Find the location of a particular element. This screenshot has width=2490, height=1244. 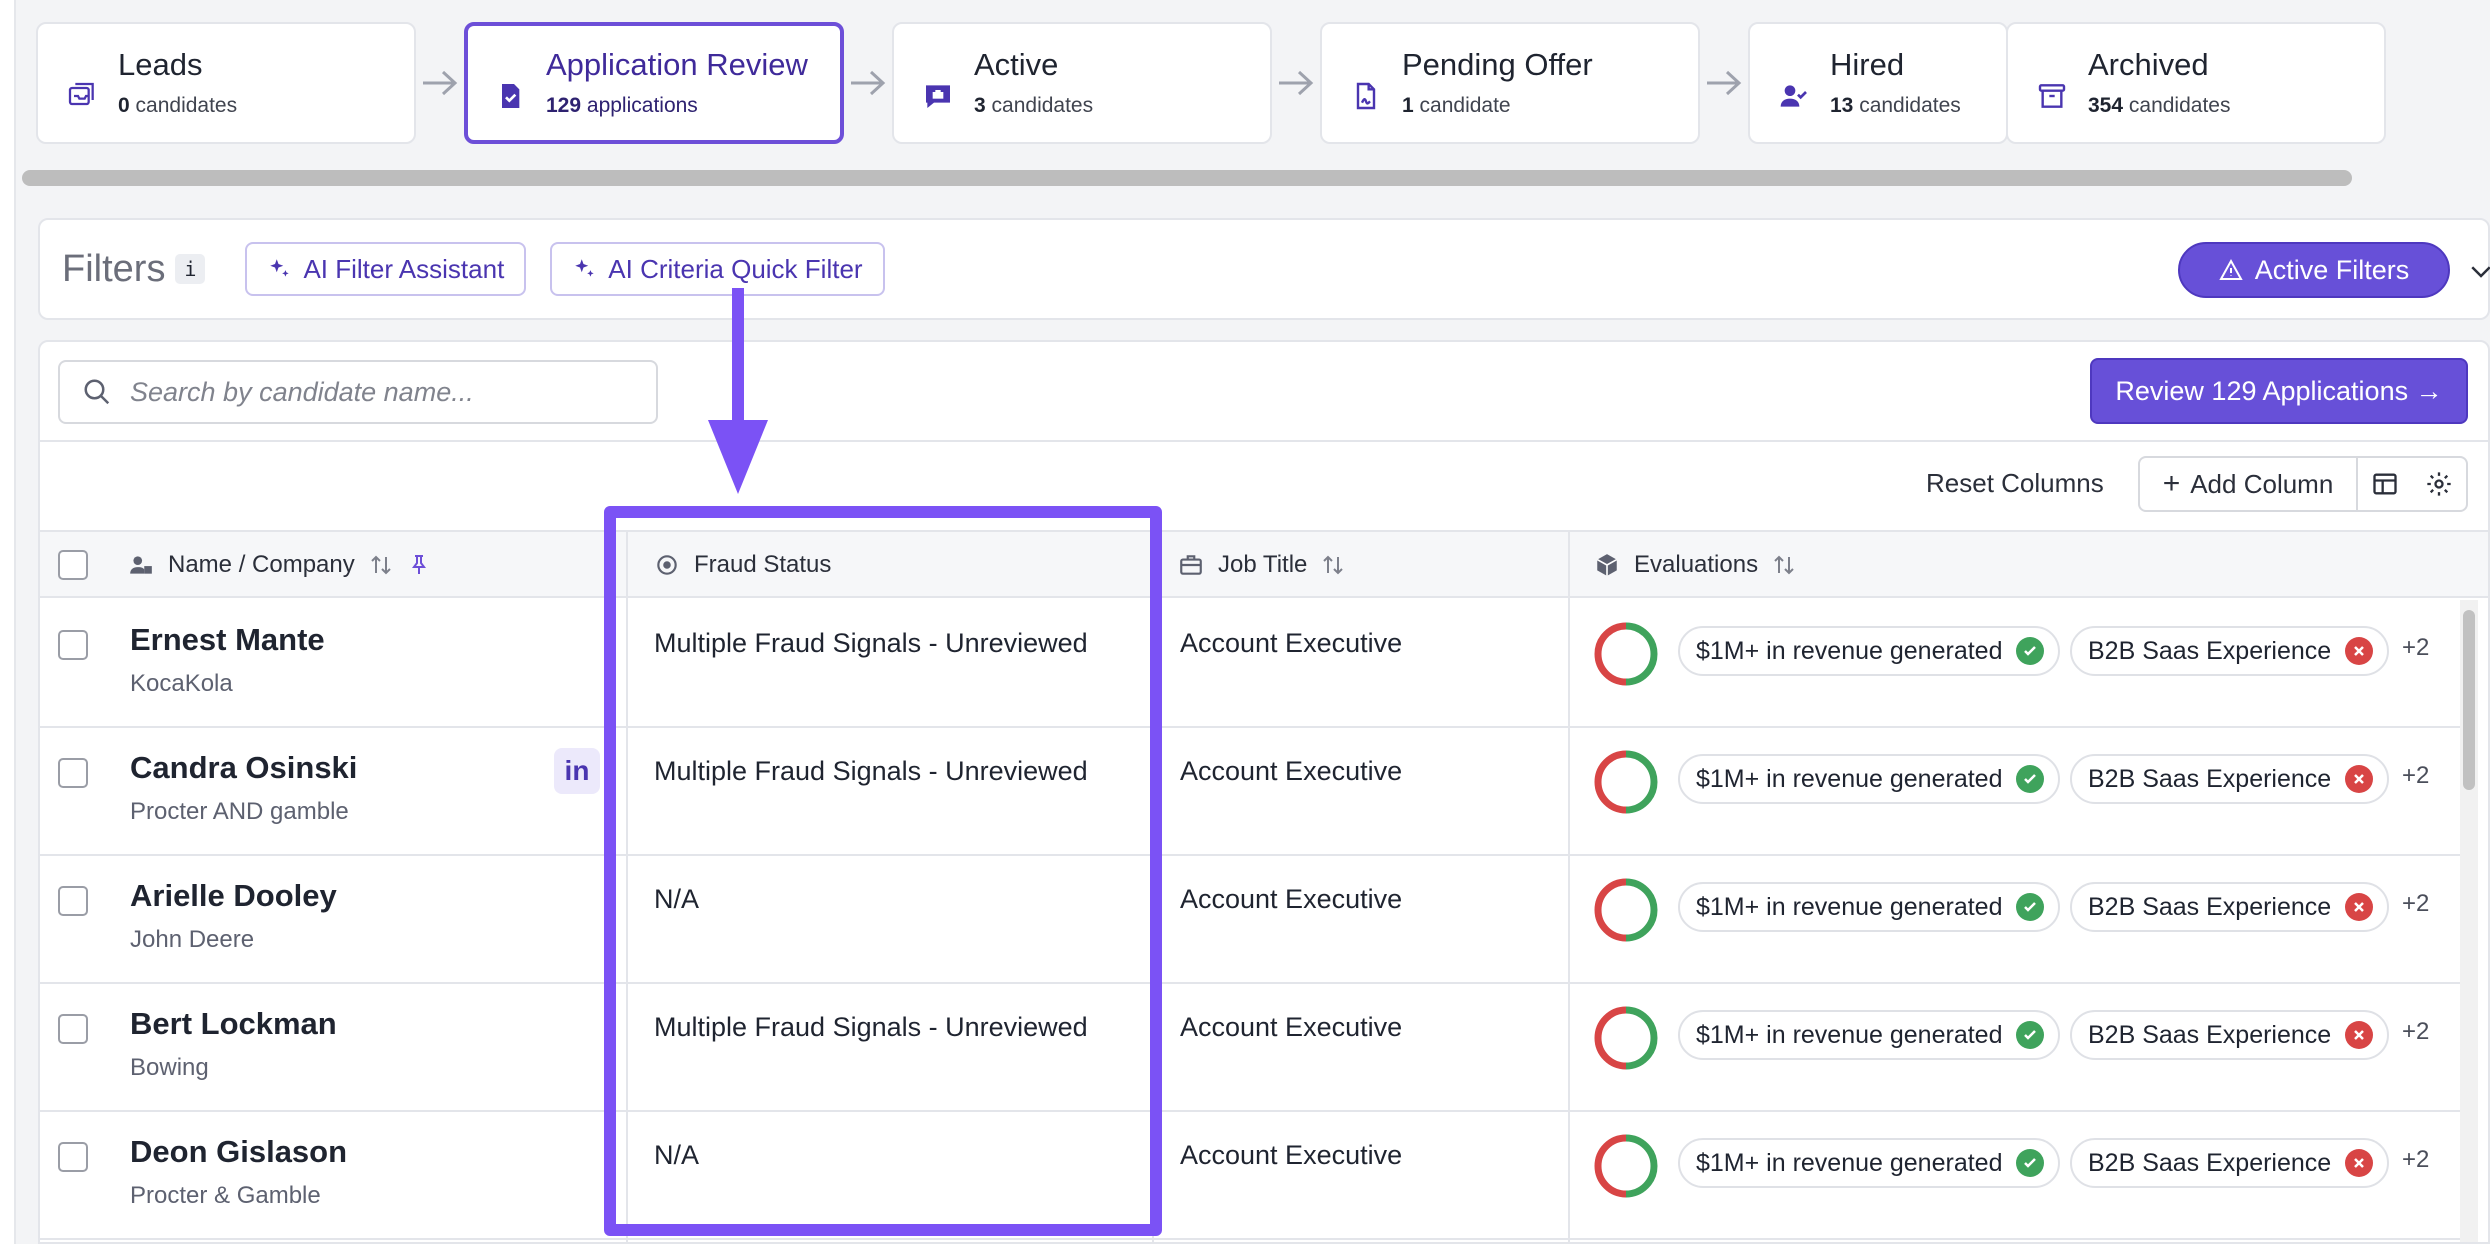

plus-icon: + is located at coordinates (2171, 483).